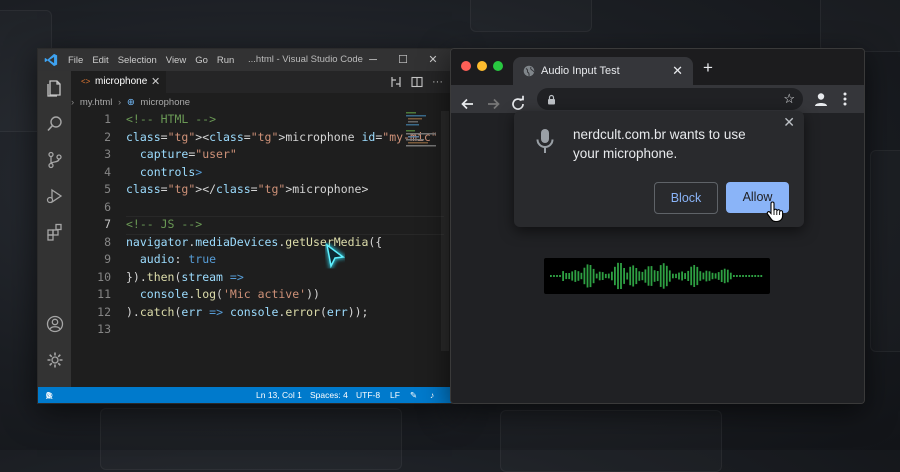 Image resolution: width=900 pixels, height=472 pixels. I want to click on split-editor-icon, so click(417, 82).